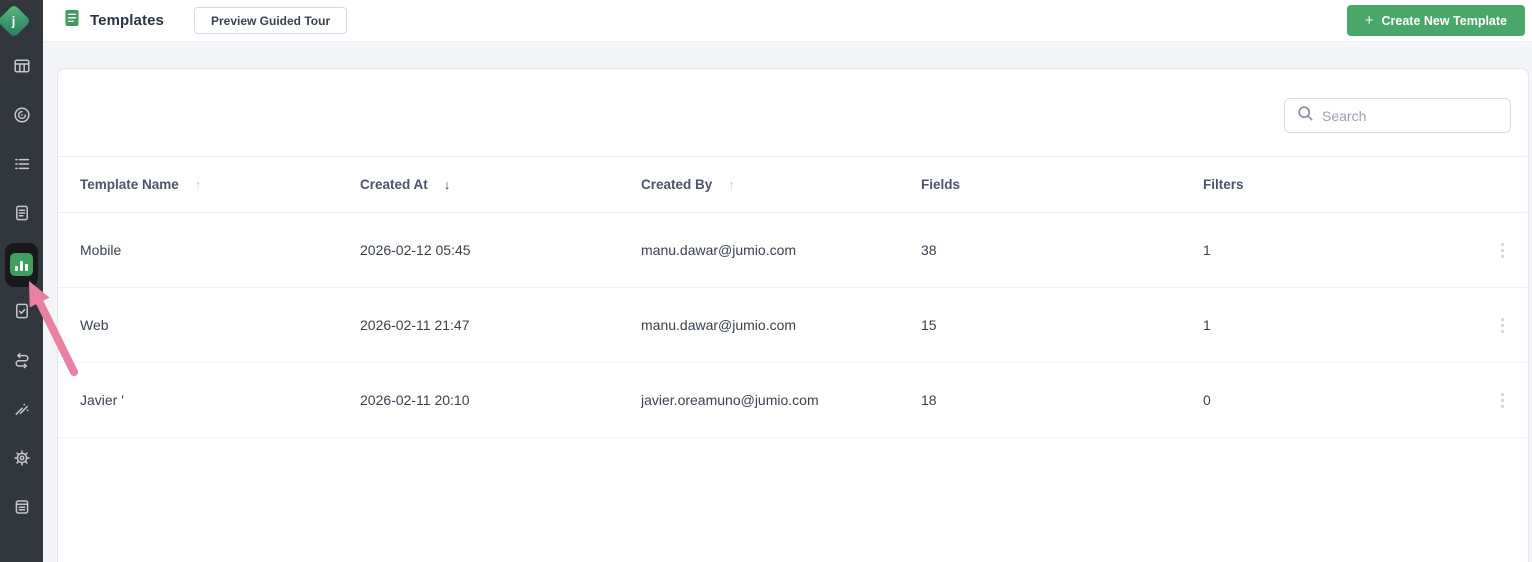  I want to click on column-header-created-by: Created By ↑, so click(781, 184).